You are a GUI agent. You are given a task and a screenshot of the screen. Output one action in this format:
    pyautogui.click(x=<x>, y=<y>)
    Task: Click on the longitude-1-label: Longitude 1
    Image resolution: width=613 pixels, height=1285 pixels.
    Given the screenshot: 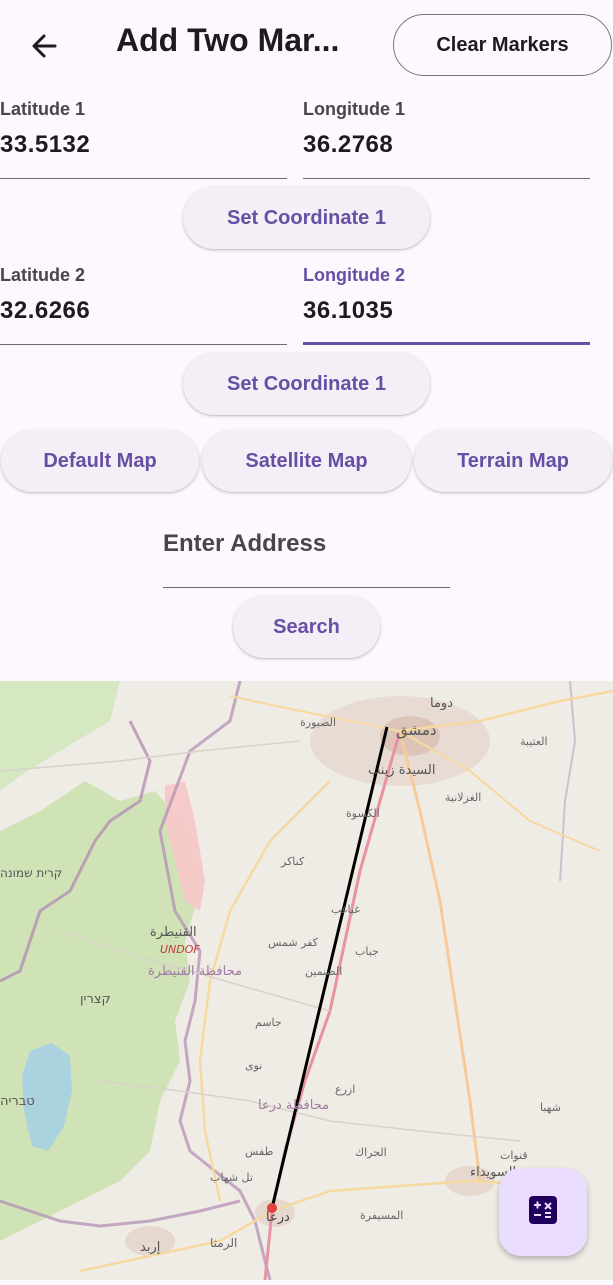 What is the action you would take?
    pyautogui.click(x=354, y=109)
    